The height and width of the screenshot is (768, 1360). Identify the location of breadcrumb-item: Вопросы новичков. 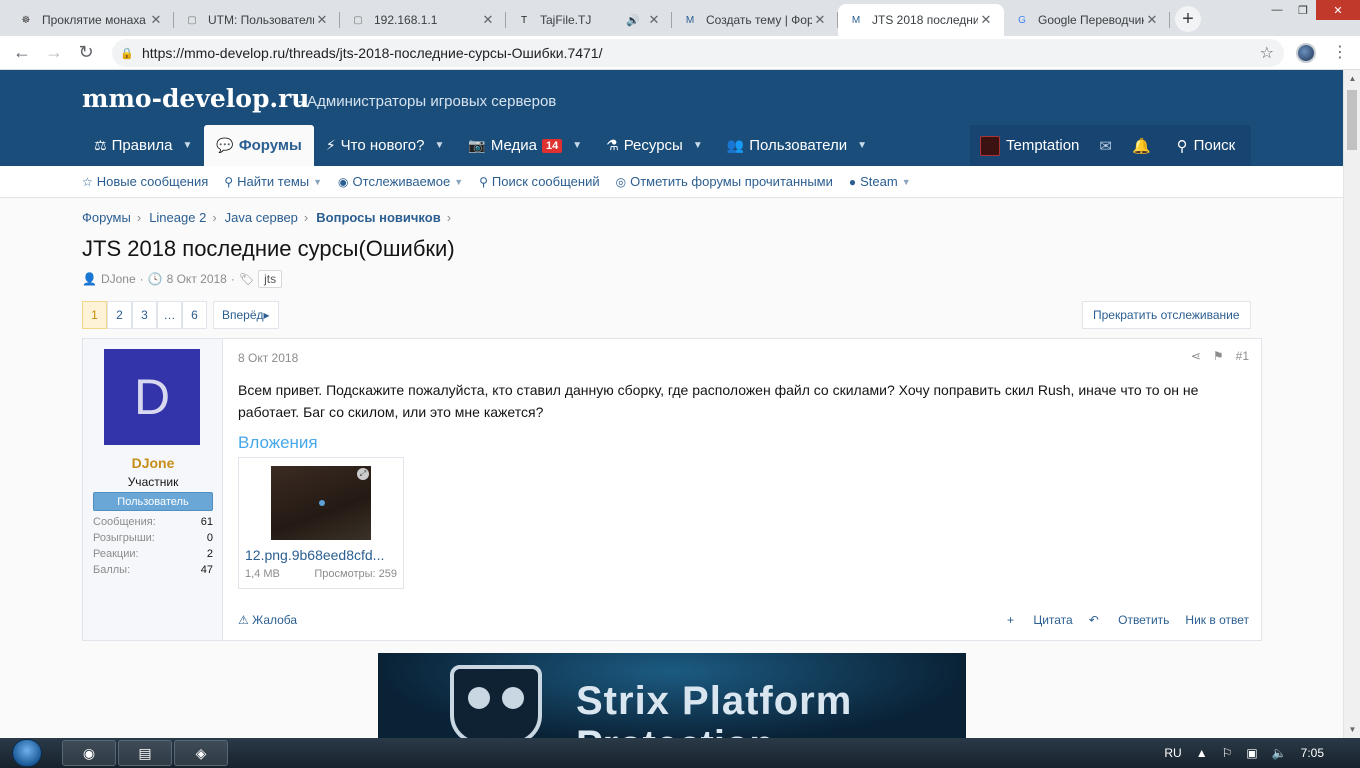
(378, 217).